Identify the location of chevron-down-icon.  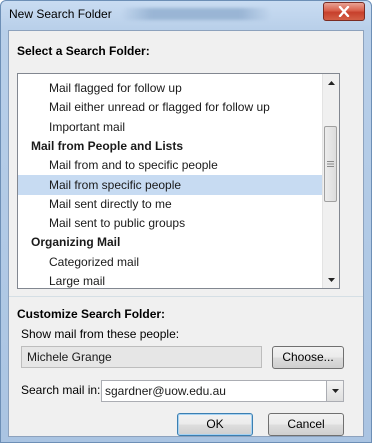
(335, 391).